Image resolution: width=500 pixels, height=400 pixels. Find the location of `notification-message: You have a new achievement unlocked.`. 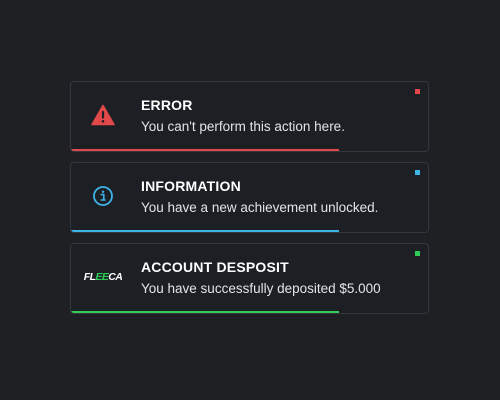

notification-message: You have a new achievement unlocked. is located at coordinates (260, 207).